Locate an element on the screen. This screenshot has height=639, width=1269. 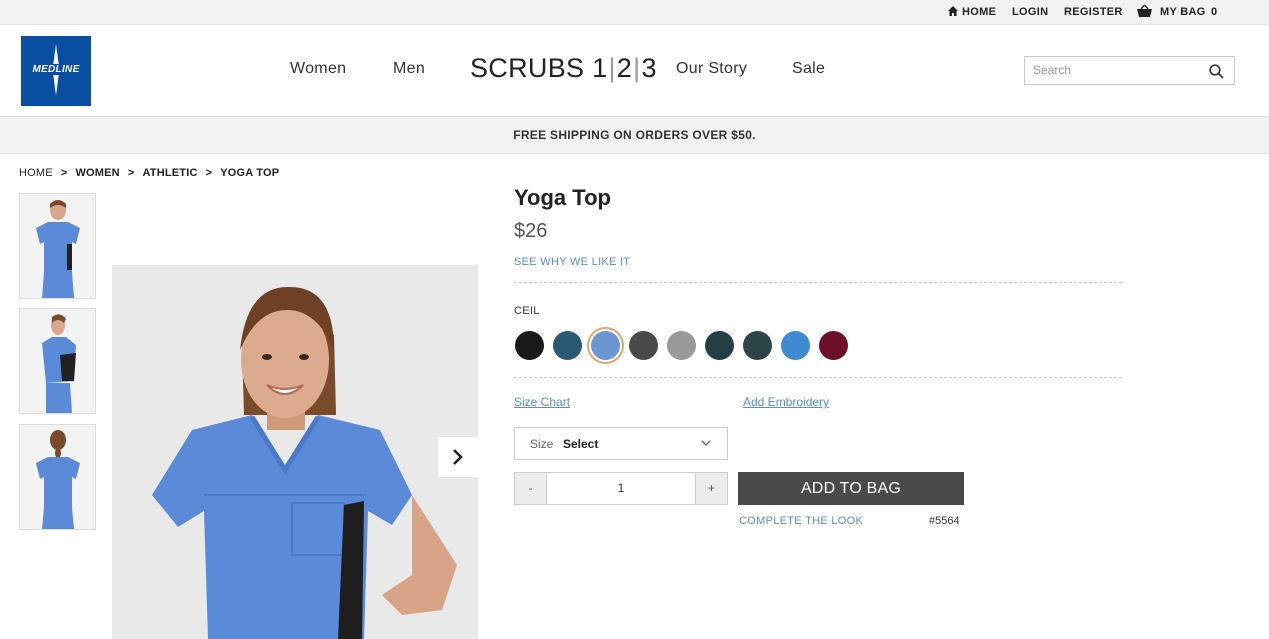
search-box is located at coordinates (1129, 70).